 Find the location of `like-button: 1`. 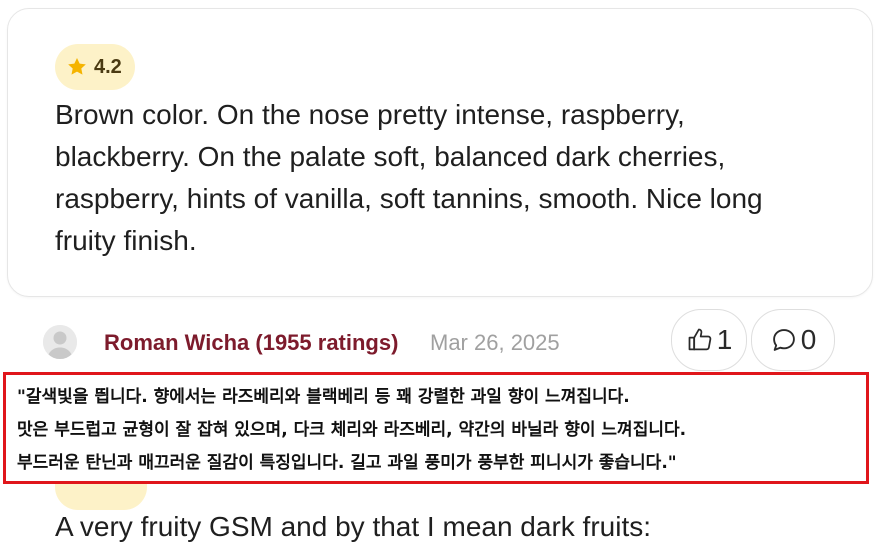

like-button: 1 is located at coordinates (709, 340).